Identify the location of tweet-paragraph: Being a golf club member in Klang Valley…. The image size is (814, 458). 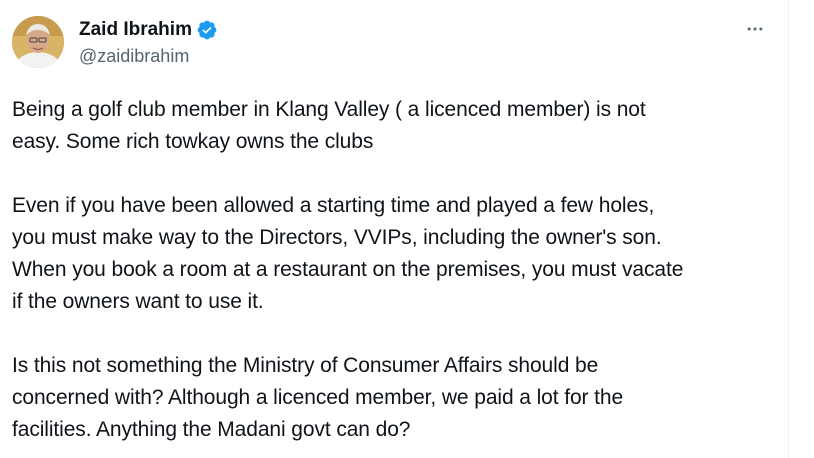
(395, 126).